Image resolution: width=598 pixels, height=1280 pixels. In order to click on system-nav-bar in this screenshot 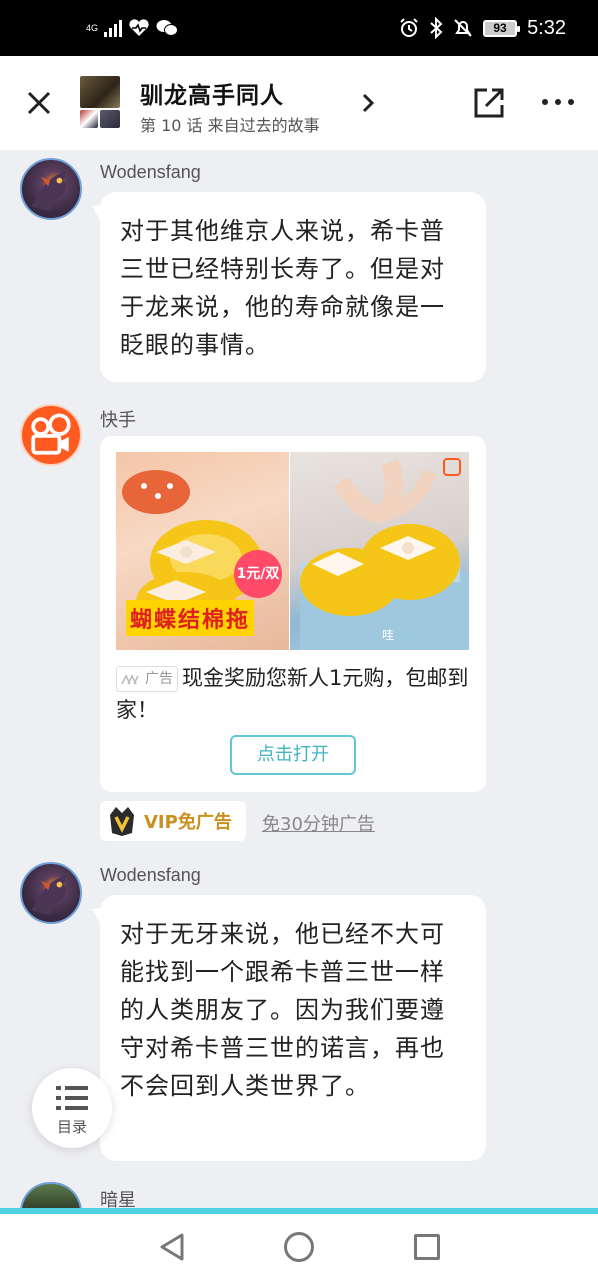, I will do `click(299, 1247)`.